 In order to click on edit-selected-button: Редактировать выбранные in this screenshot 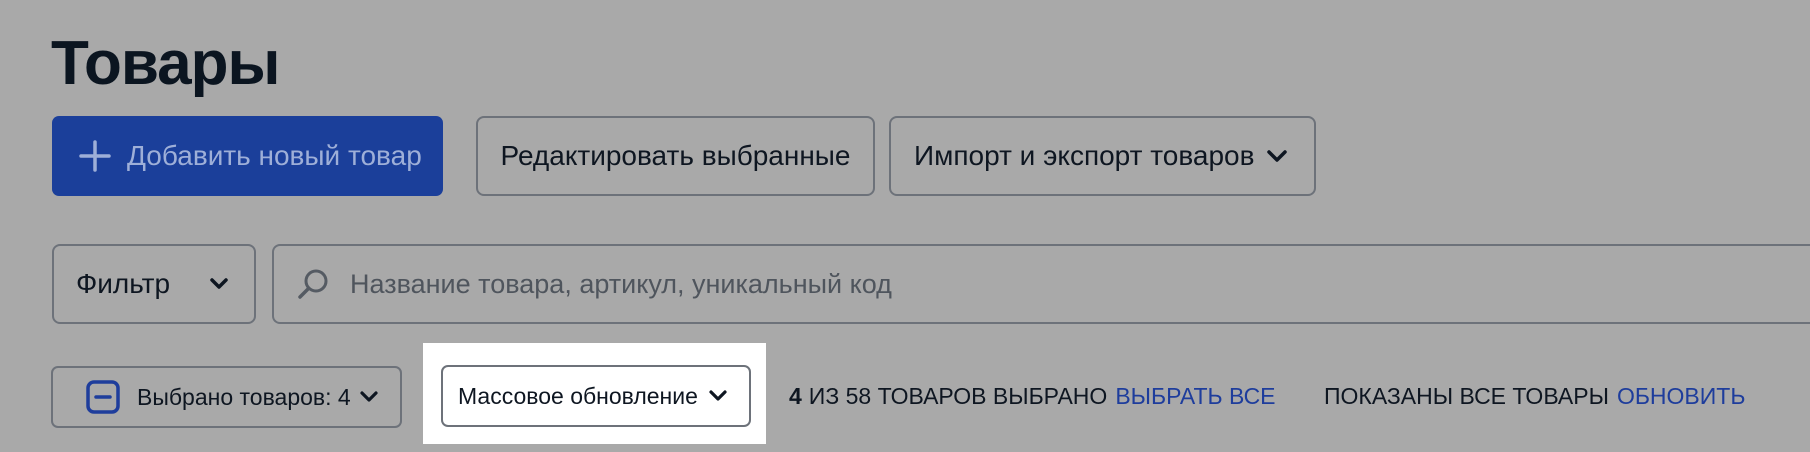, I will do `click(675, 156)`.